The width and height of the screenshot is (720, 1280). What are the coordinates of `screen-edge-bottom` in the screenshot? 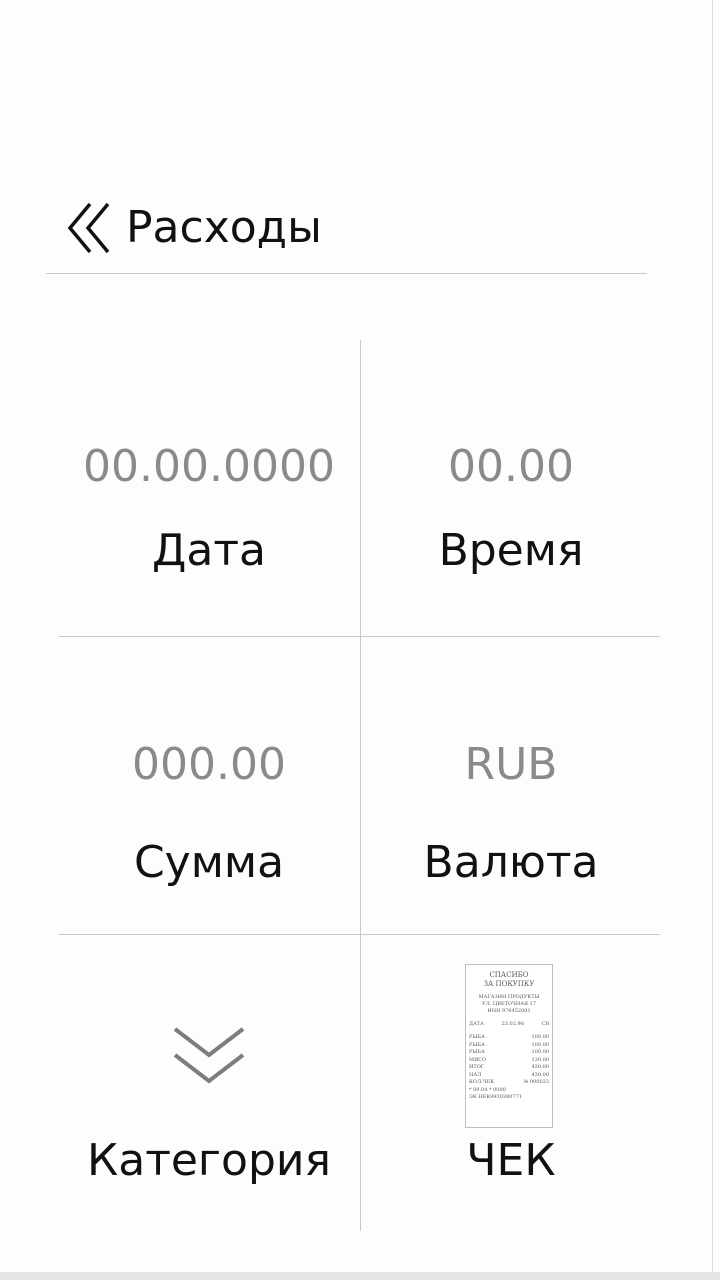 It's located at (360, 1276).